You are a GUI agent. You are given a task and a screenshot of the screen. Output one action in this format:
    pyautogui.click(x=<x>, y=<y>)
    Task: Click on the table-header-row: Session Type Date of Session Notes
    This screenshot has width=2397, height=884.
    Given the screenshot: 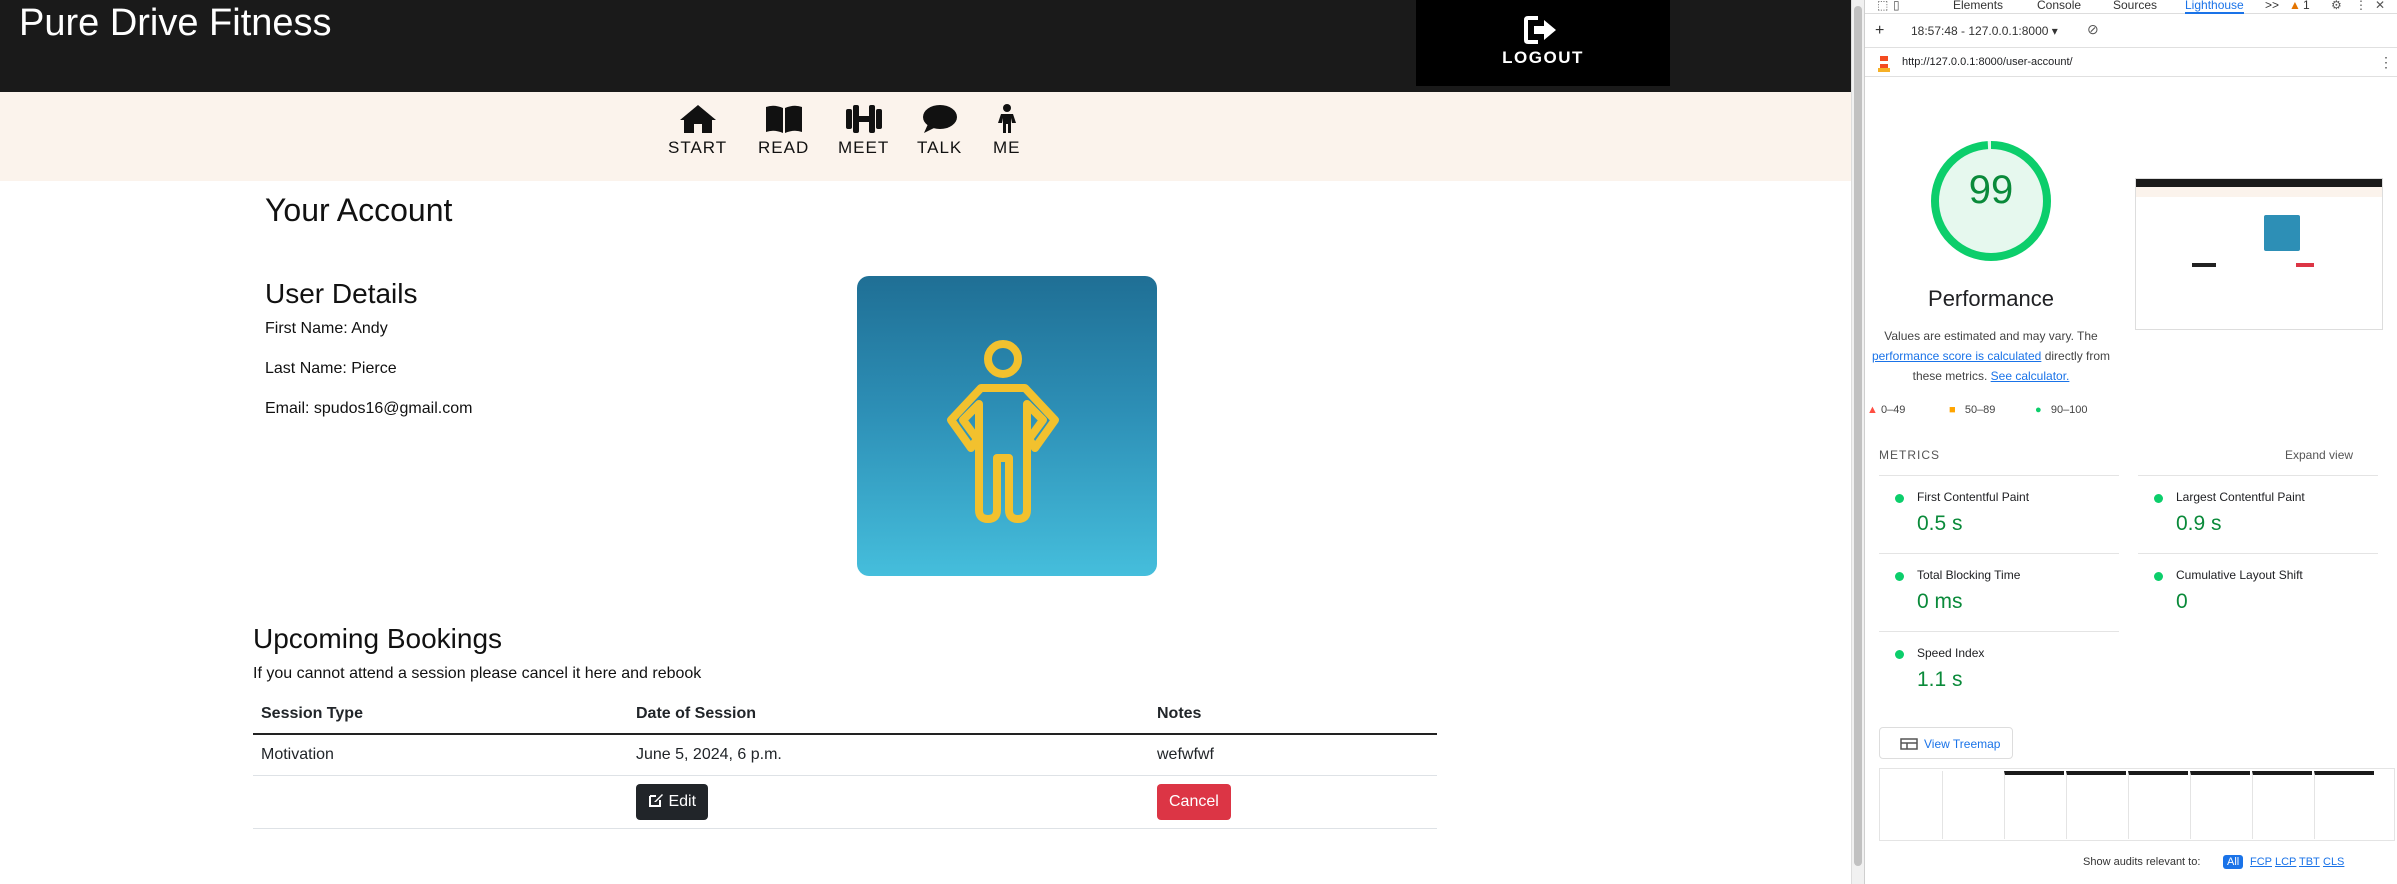 What is the action you would take?
    pyautogui.click(x=845, y=714)
    